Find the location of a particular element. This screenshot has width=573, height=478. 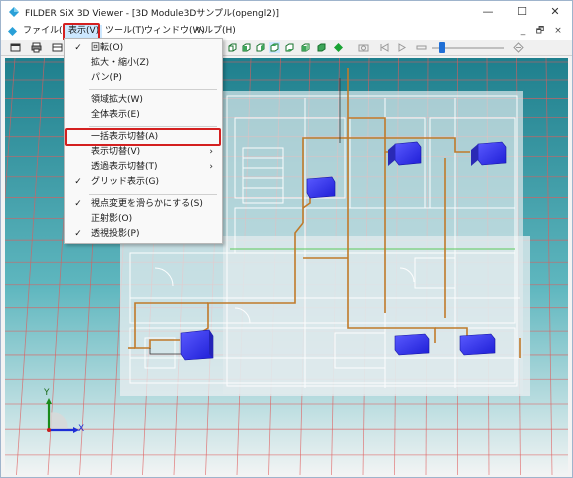

menu-item-rotate: ✓ 回転(O) is located at coordinates (143, 48).